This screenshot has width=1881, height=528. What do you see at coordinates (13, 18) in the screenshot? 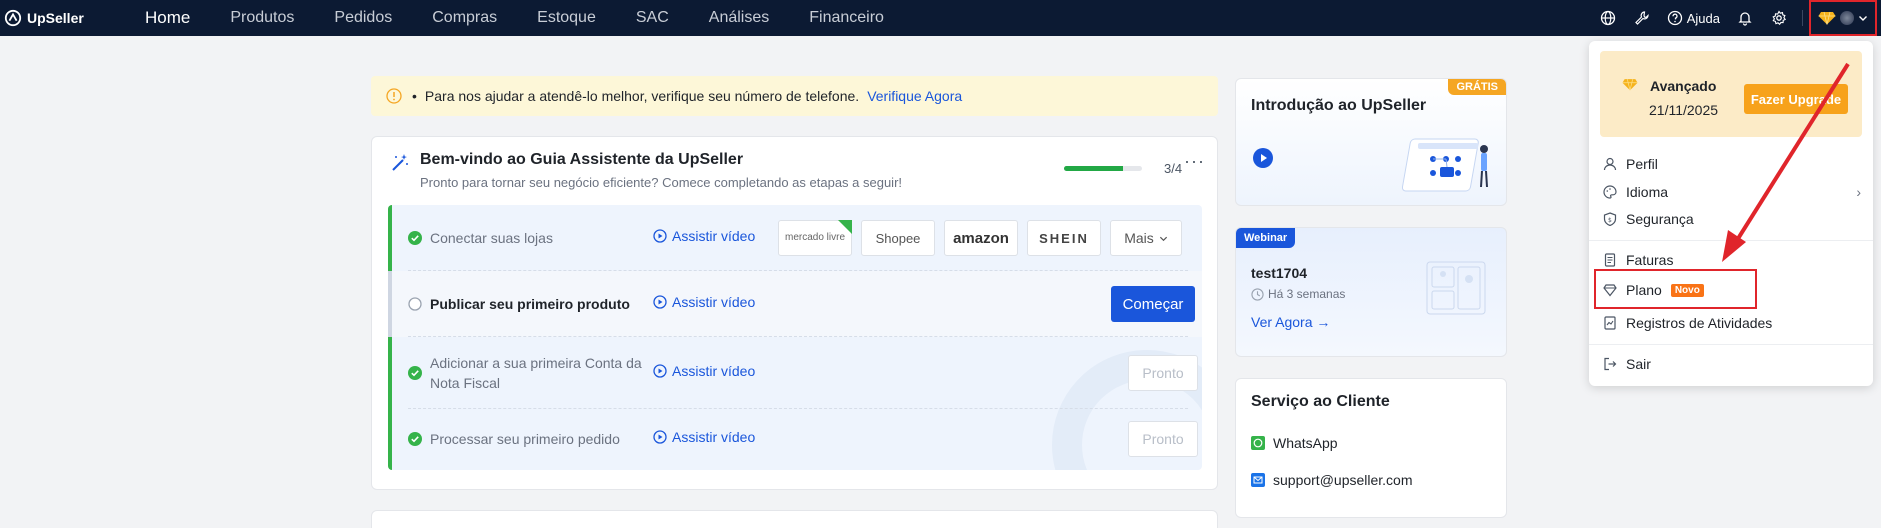
I see `upseller-logo-icon` at bounding box center [13, 18].